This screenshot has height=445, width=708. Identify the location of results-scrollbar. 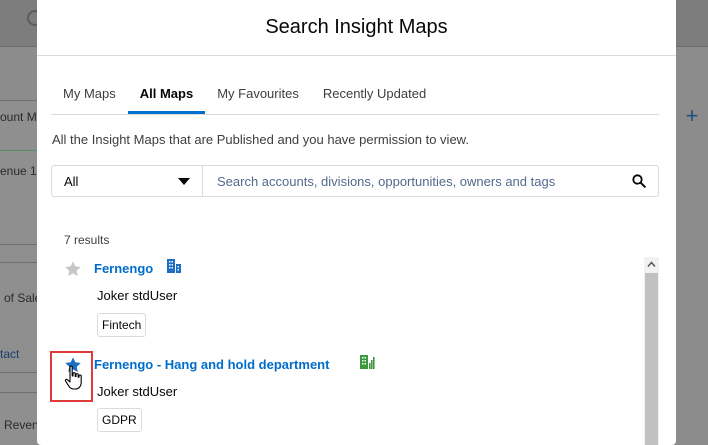
(651, 351).